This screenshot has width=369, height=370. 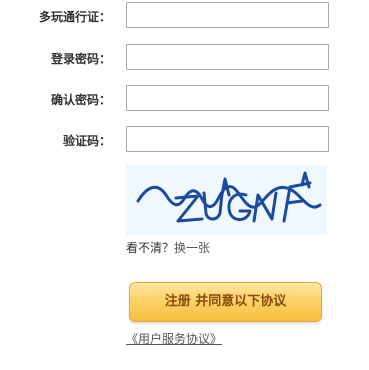 I want to click on confirm-password-input, so click(x=227, y=98).